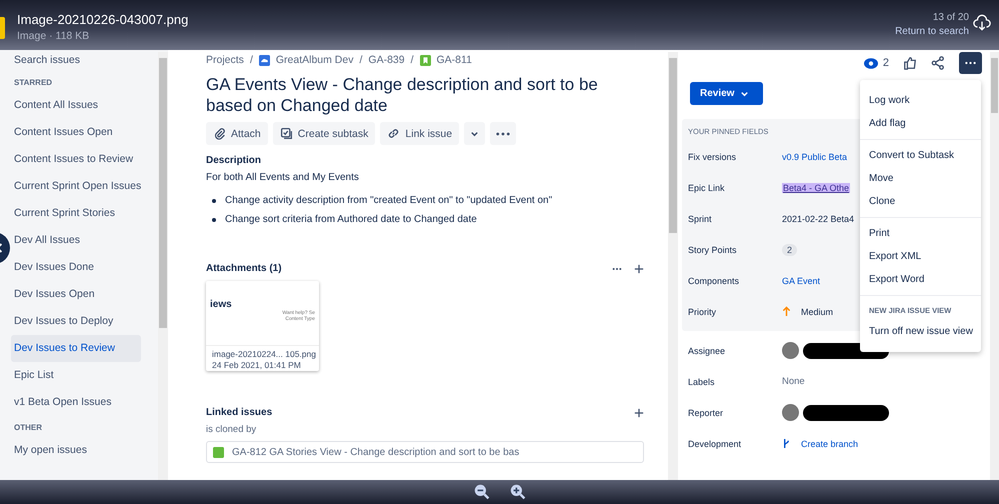 The height and width of the screenshot is (504, 999). I want to click on story-points-badge: 2, so click(790, 250).